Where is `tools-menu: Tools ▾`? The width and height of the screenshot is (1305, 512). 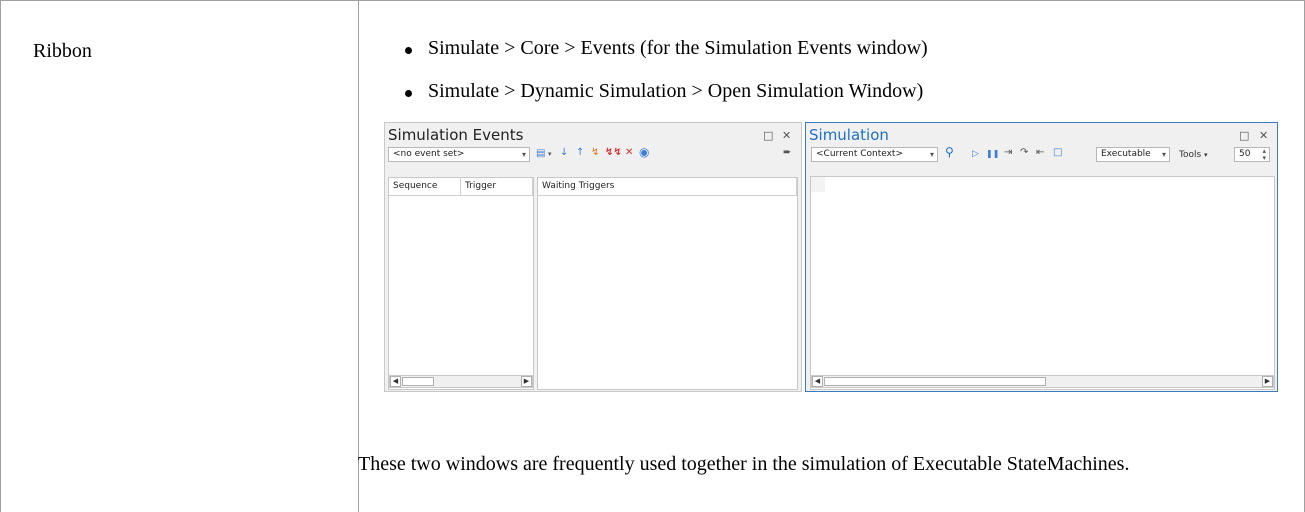 tools-menu: Tools ▾ is located at coordinates (1193, 155).